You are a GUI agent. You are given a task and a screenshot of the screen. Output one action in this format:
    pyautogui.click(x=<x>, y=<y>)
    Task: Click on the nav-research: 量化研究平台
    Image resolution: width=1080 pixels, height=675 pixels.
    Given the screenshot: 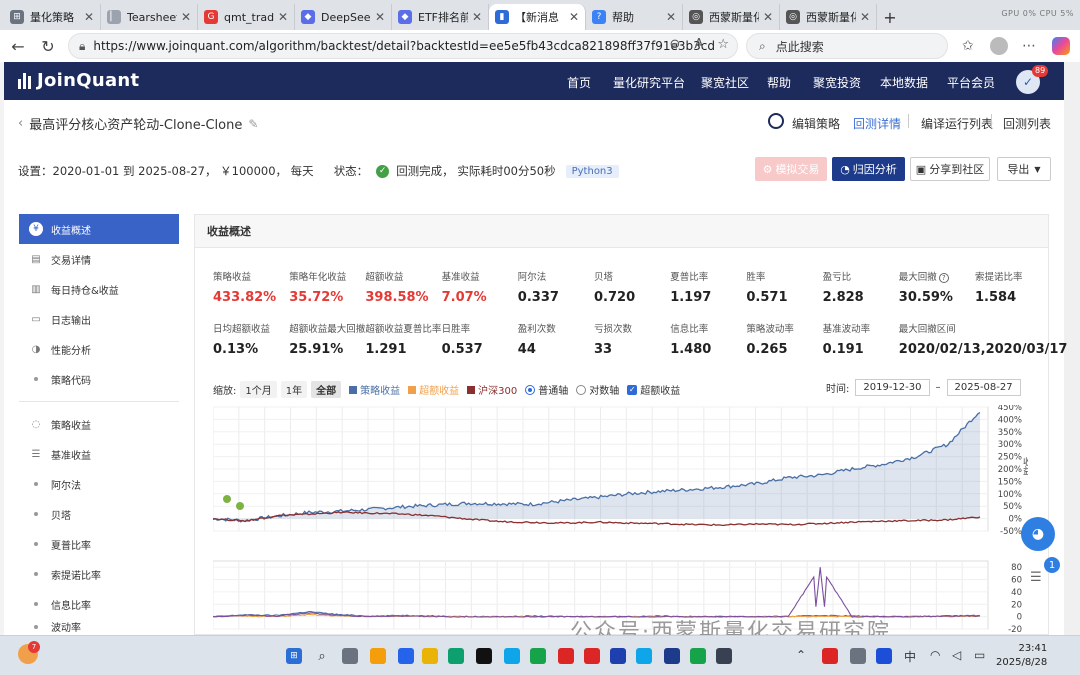 What is the action you would take?
    pyautogui.click(x=649, y=82)
    